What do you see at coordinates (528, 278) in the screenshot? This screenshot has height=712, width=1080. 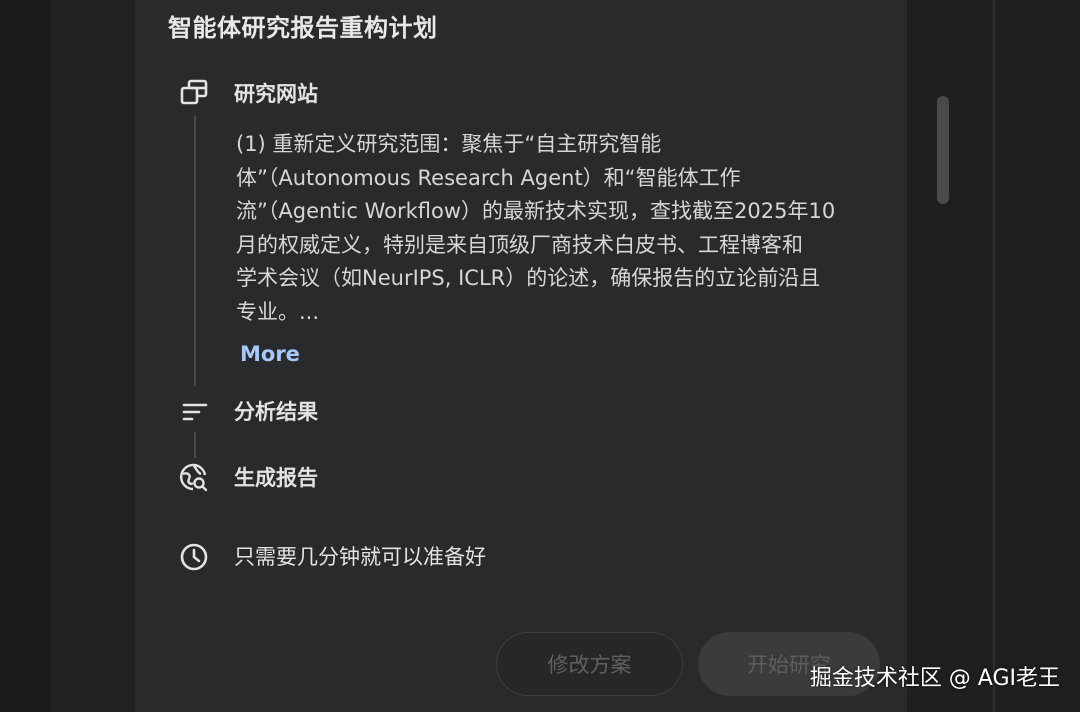 I see `description-line: 学术会议（如NeurIPS, ICLR）的论述，确保报告的立论前沿且` at bounding box center [528, 278].